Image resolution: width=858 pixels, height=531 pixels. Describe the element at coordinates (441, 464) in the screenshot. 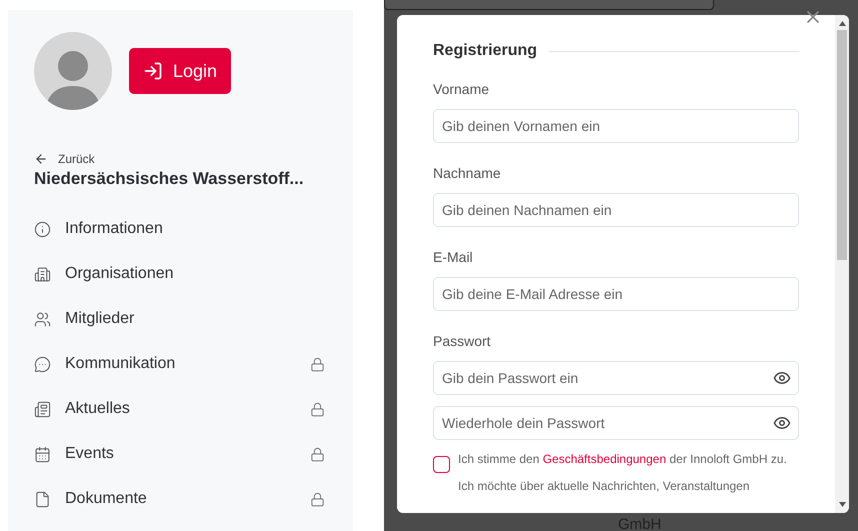

I see `terms-checkbox` at that location.